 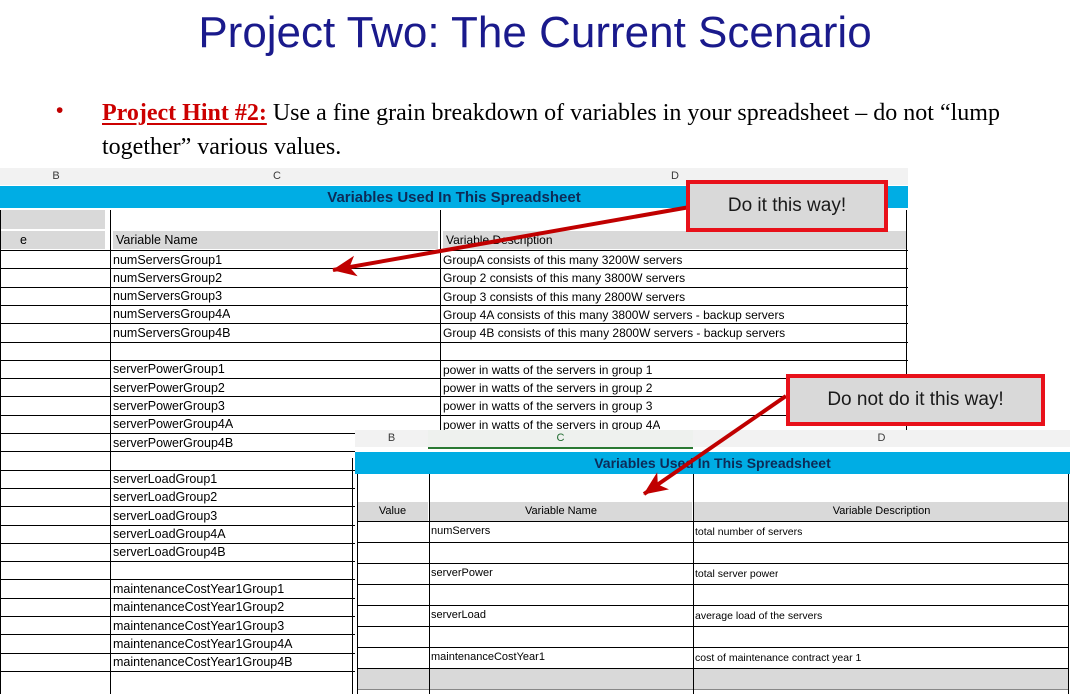 I want to click on cell-variable-description: average load of the servers, so click(x=758, y=616).